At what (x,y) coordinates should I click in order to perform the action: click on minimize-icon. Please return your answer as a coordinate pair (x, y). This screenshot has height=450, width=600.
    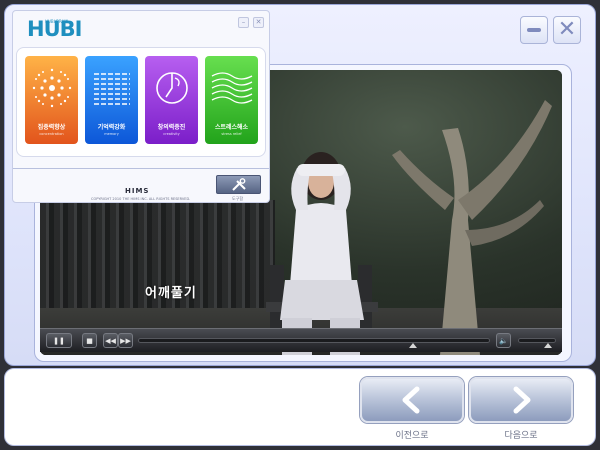
    Looking at the image, I should click on (534, 30).